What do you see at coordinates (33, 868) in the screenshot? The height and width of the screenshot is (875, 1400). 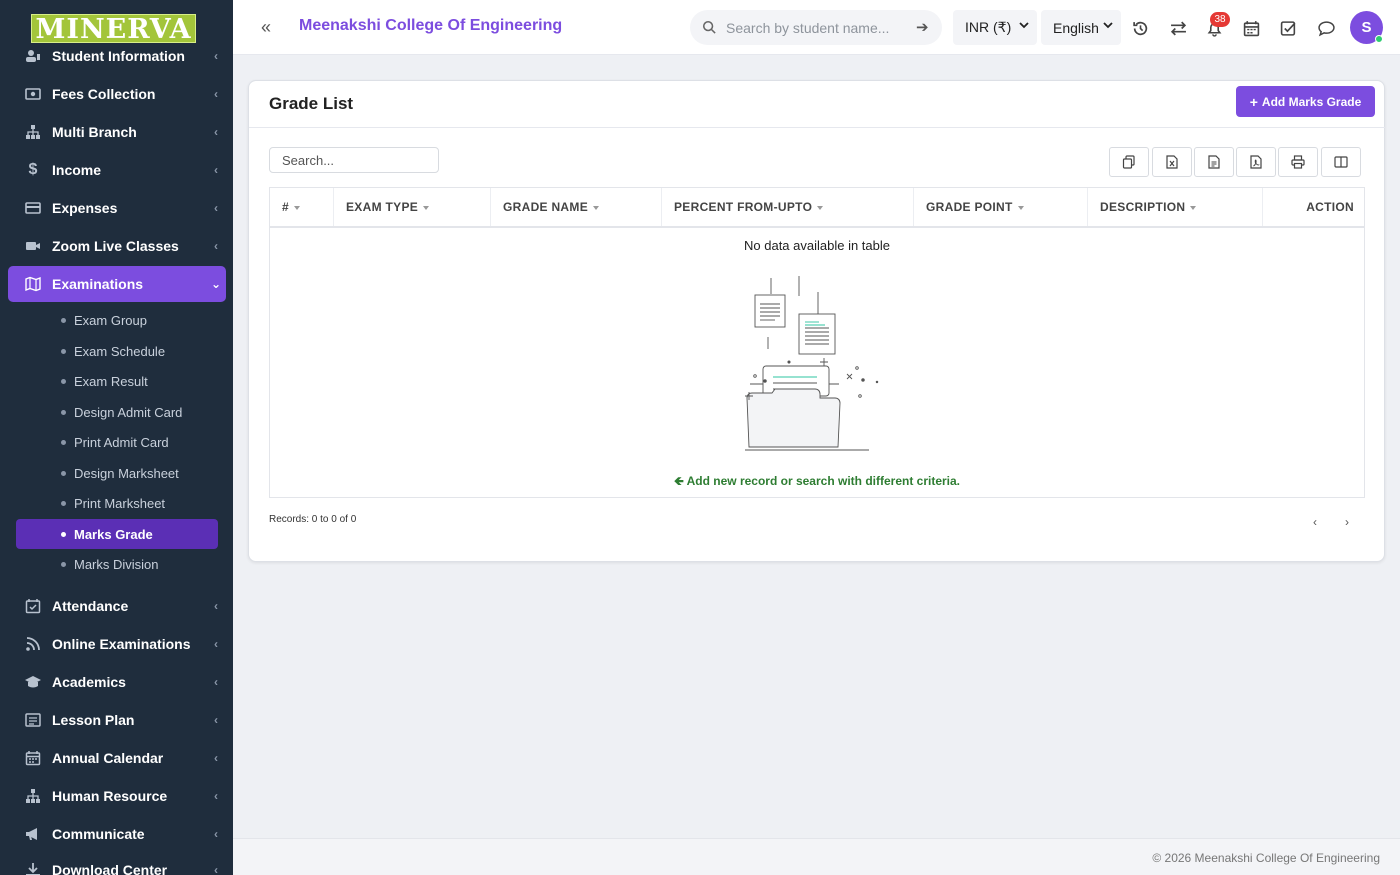 I see `download-icon` at bounding box center [33, 868].